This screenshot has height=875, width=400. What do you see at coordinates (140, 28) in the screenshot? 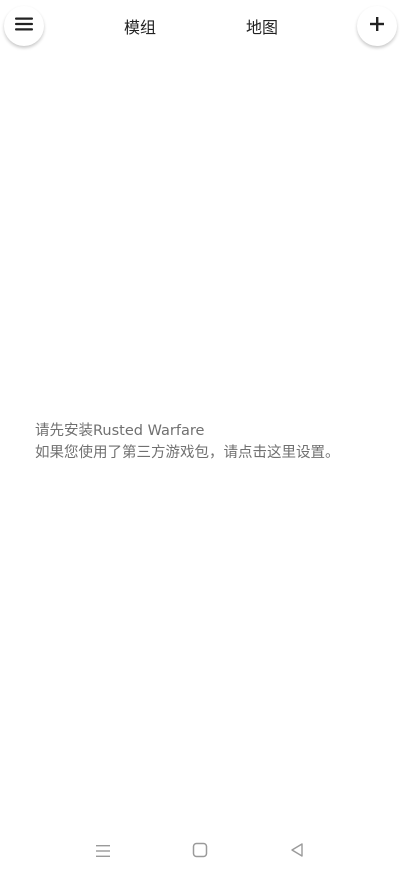
I see `tab-mods: 模组` at bounding box center [140, 28].